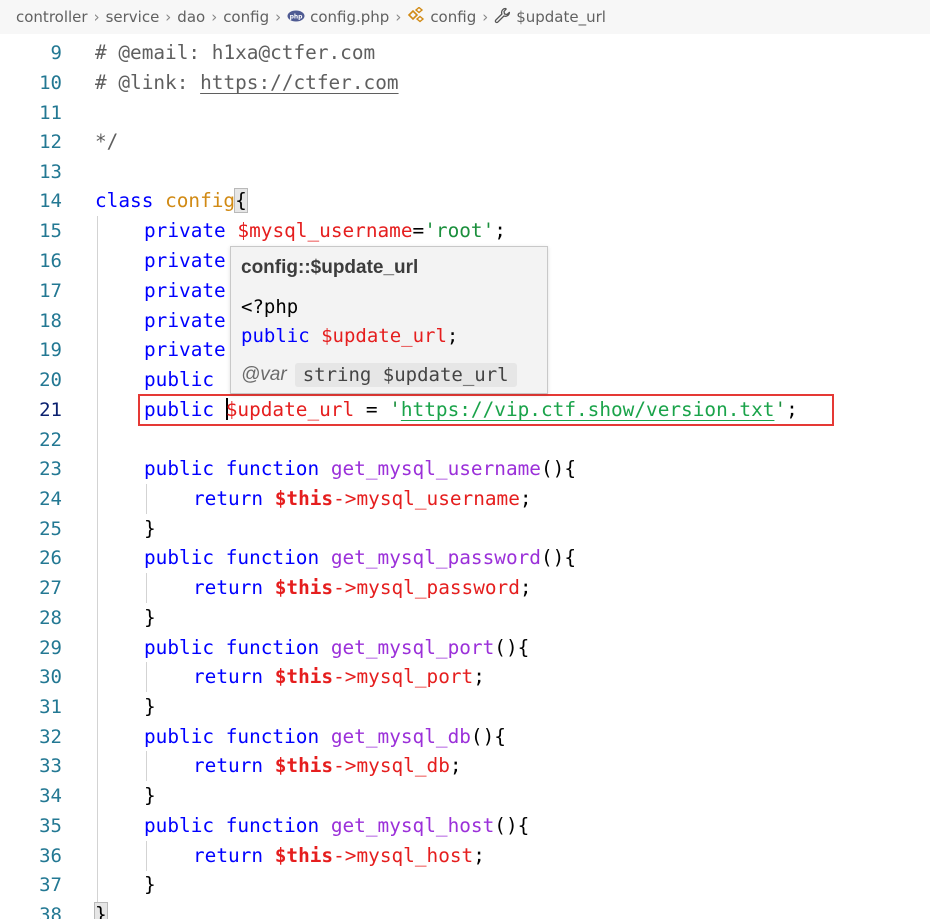 The image size is (930, 919). Describe the element at coordinates (325, 736) in the screenshot. I see `line-content: public function get_mysql_db(){` at that location.